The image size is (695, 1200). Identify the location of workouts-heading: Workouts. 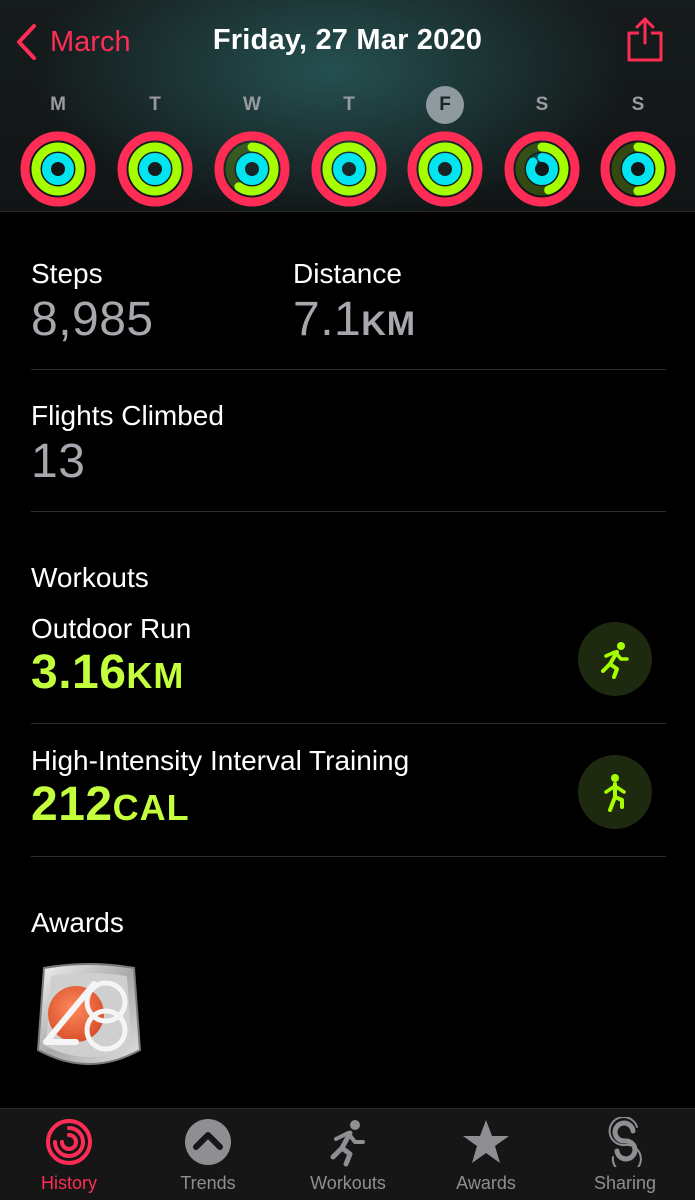
(90, 577).